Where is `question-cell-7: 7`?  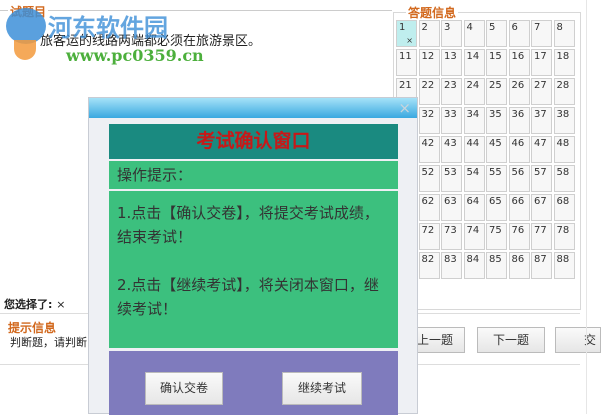
question-cell-7: 7 is located at coordinates (541, 33).